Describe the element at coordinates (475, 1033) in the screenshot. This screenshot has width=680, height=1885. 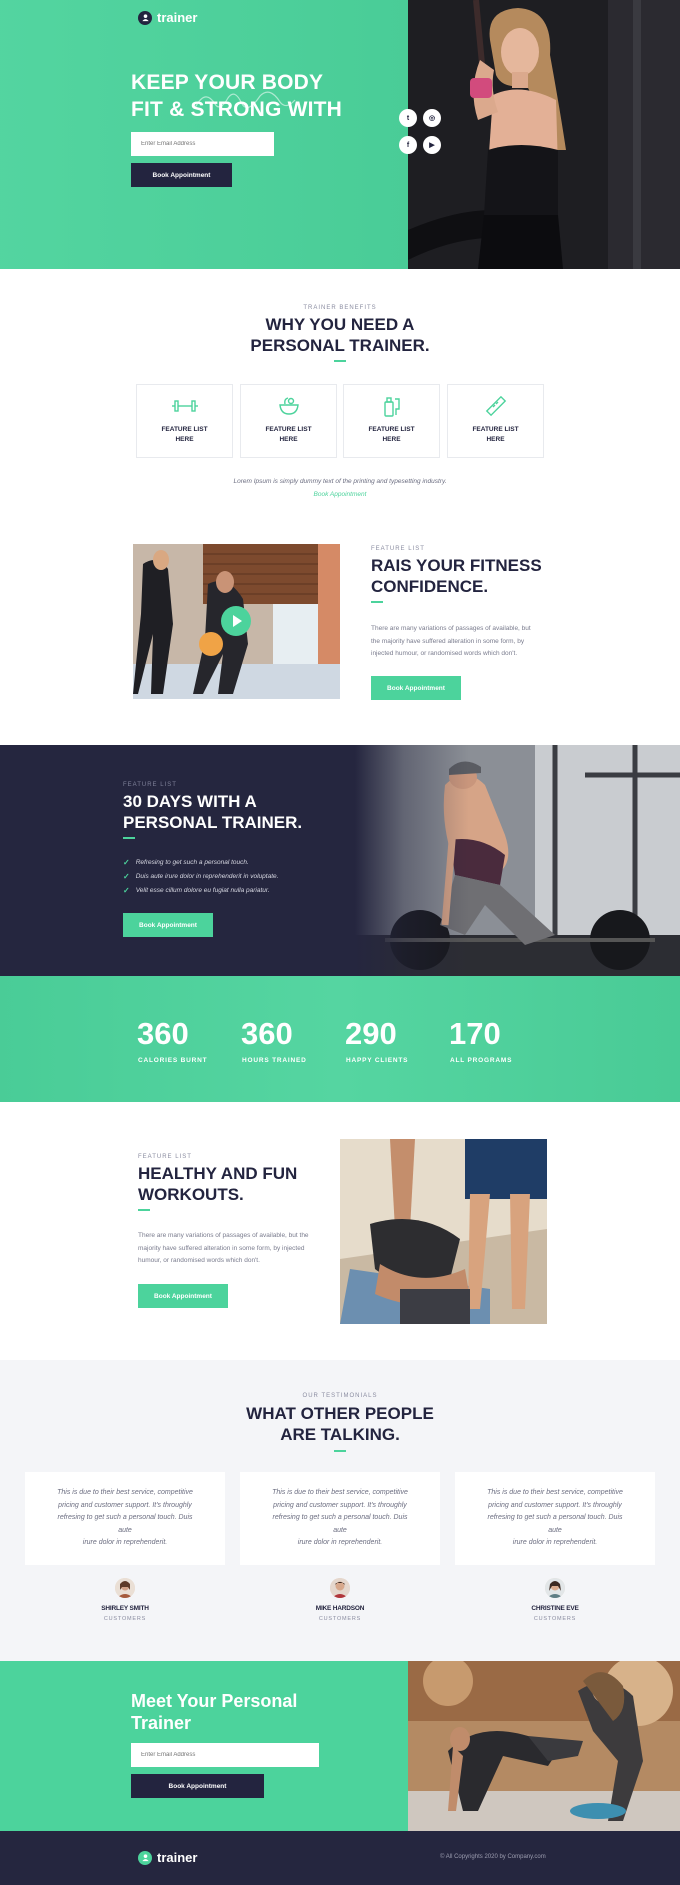
I see `stat-programs-value: 170` at that location.